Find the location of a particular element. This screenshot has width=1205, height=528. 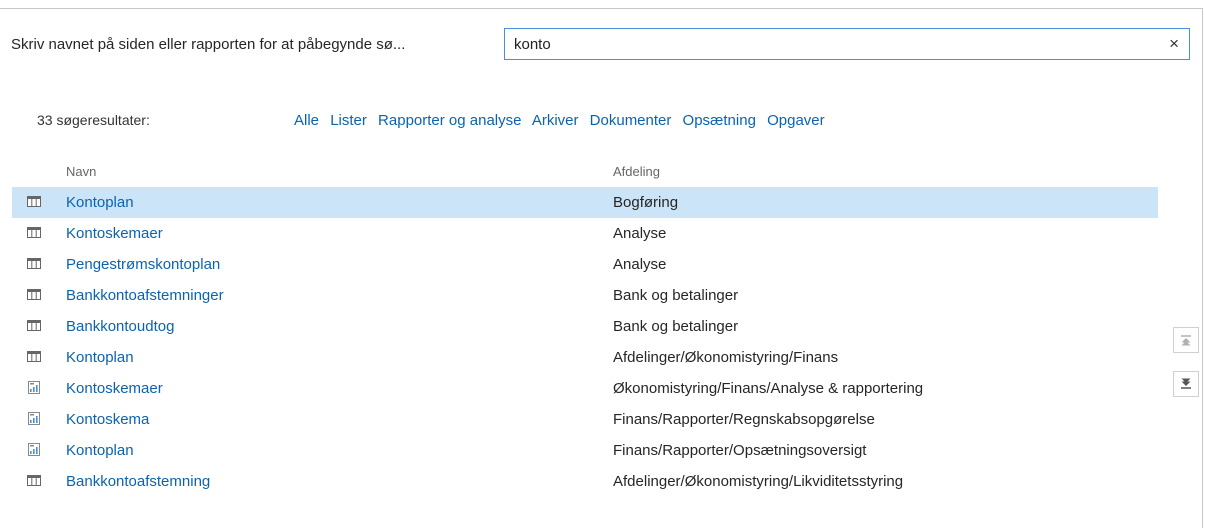

filter-tasks: Opgaver is located at coordinates (796, 120).